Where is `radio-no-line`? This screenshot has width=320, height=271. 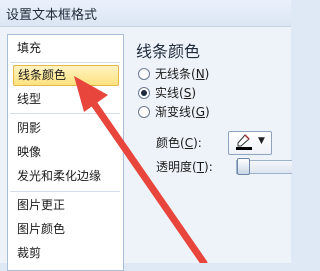 radio-no-line is located at coordinates (144, 74).